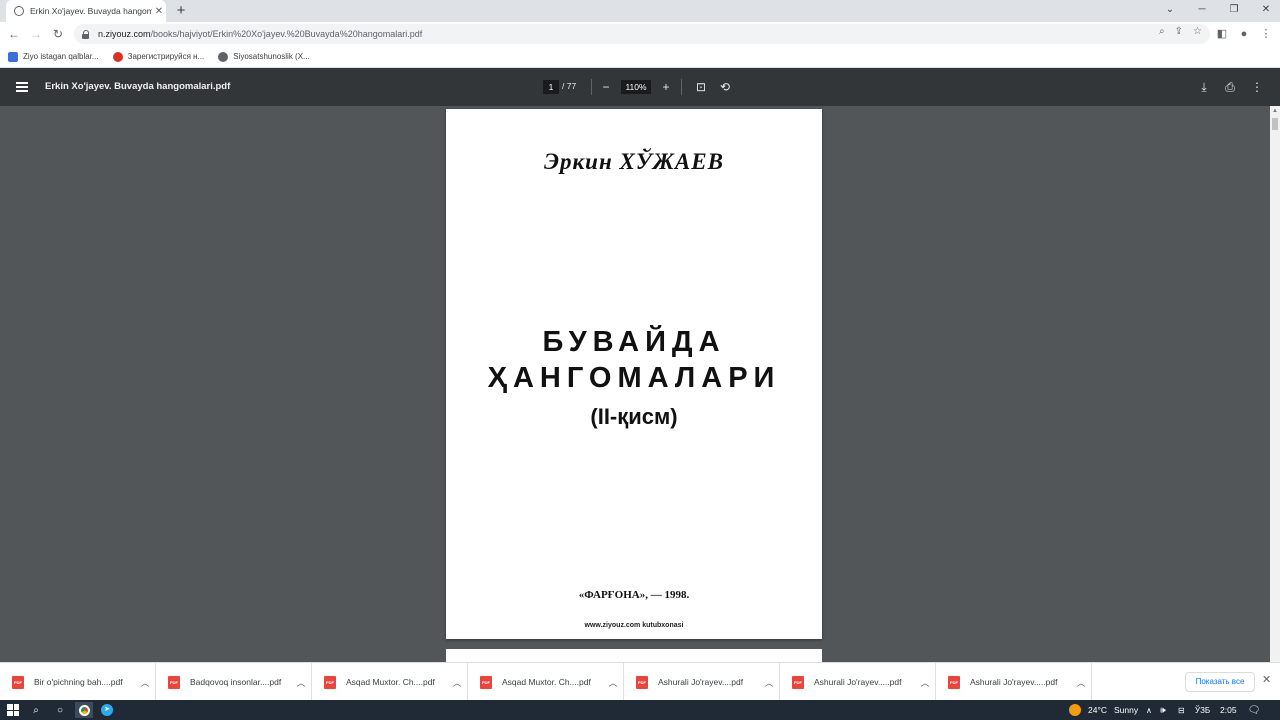 The height and width of the screenshot is (720, 1280). I want to click on reload-icon: ↻, so click(58, 34).